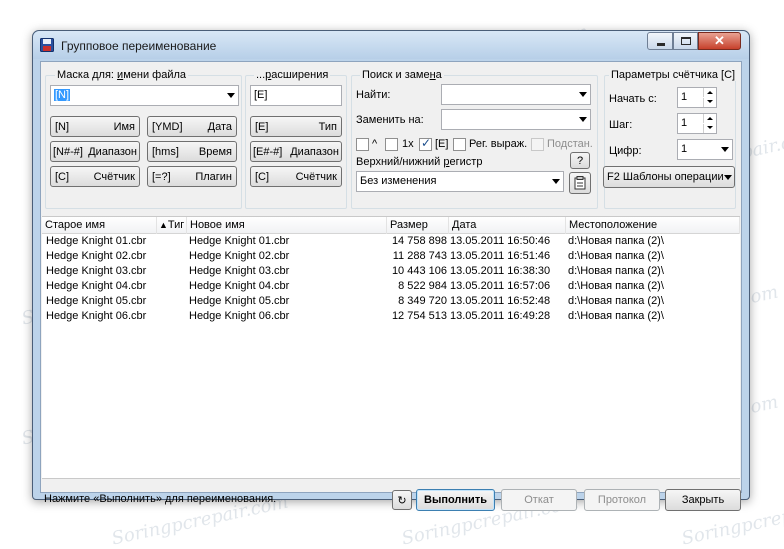 The width and height of the screenshot is (784, 549). What do you see at coordinates (390, 120) in the screenshot?
I see `replace-label: Заменить на:` at bounding box center [390, 120].